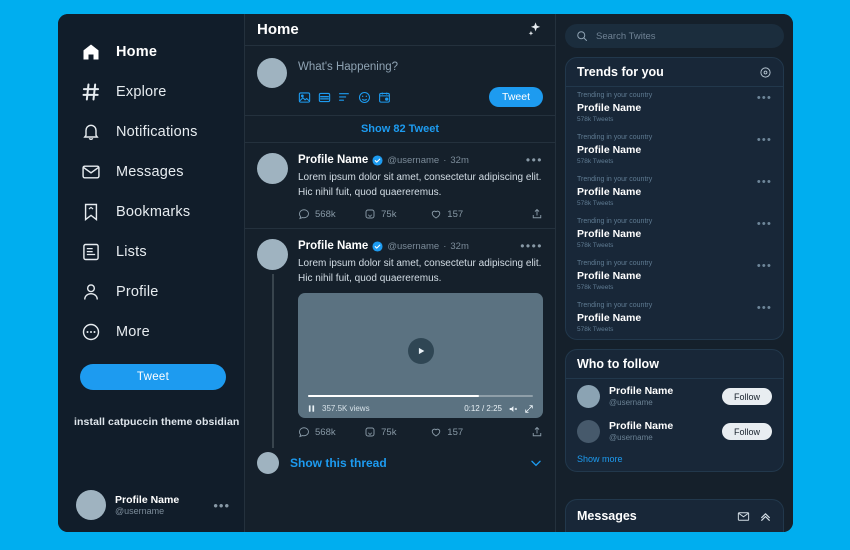 The height and width of the screenshot is (550, 850). What do you see at coordinates (151, 172) in the screenshot?
I see `sidebar-item-messages: Messages` at bounding box center [151, 172].